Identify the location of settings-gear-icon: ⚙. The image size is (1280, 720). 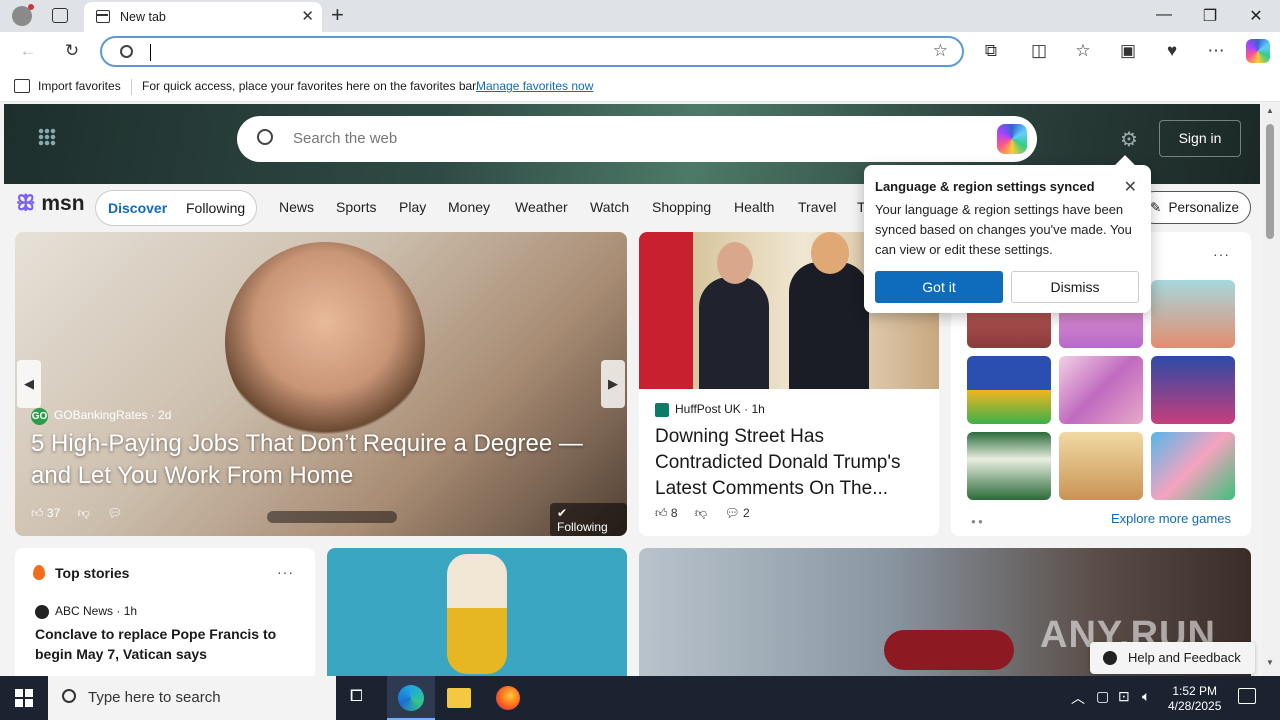
(1129, 139).